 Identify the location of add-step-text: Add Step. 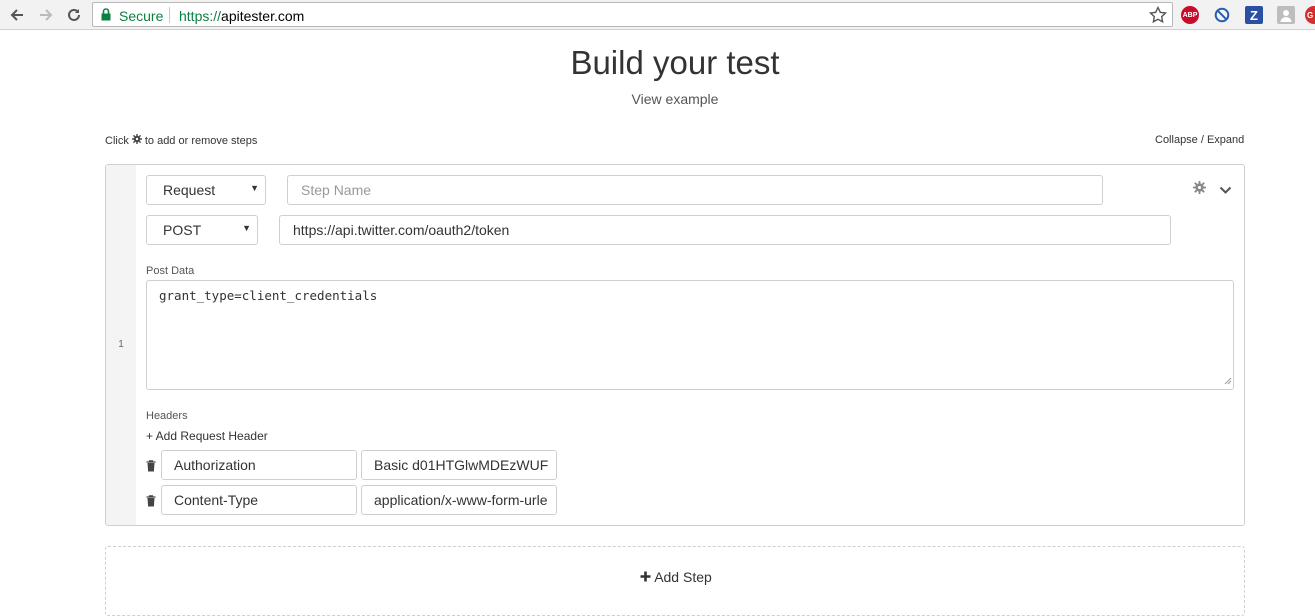
(683, 577).